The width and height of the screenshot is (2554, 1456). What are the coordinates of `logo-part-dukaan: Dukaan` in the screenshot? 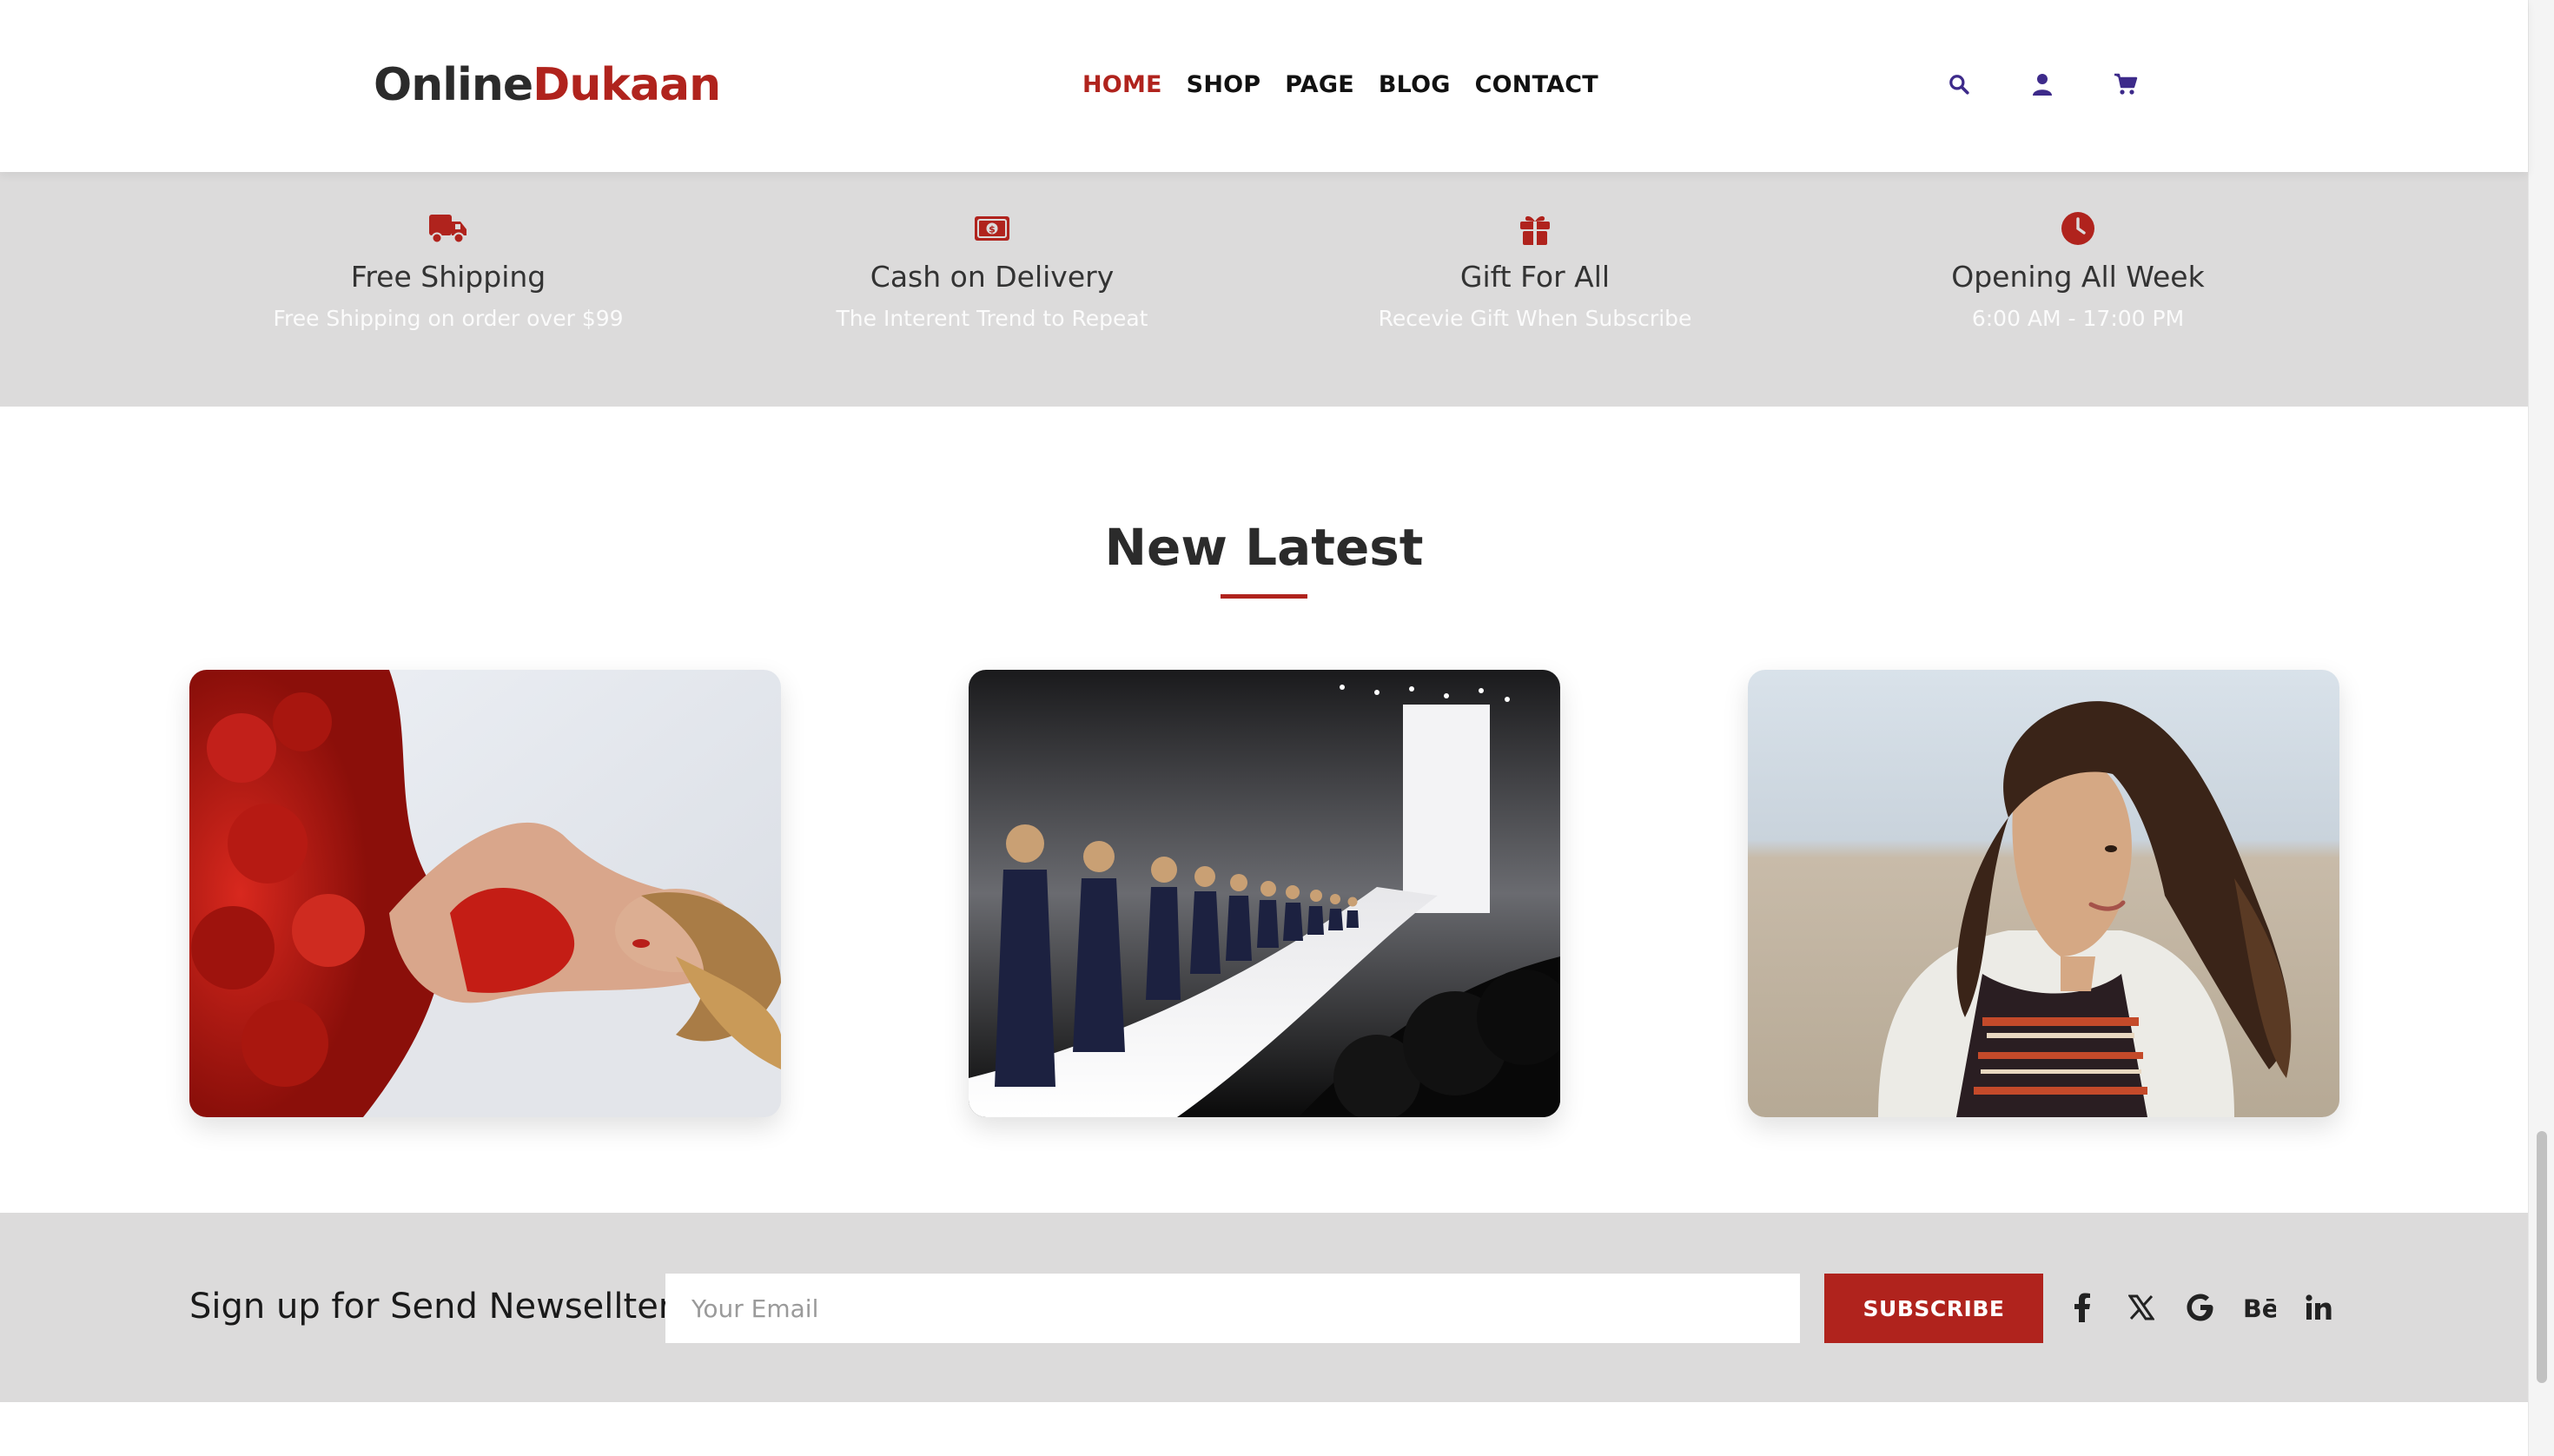 It's located at (627, 85).